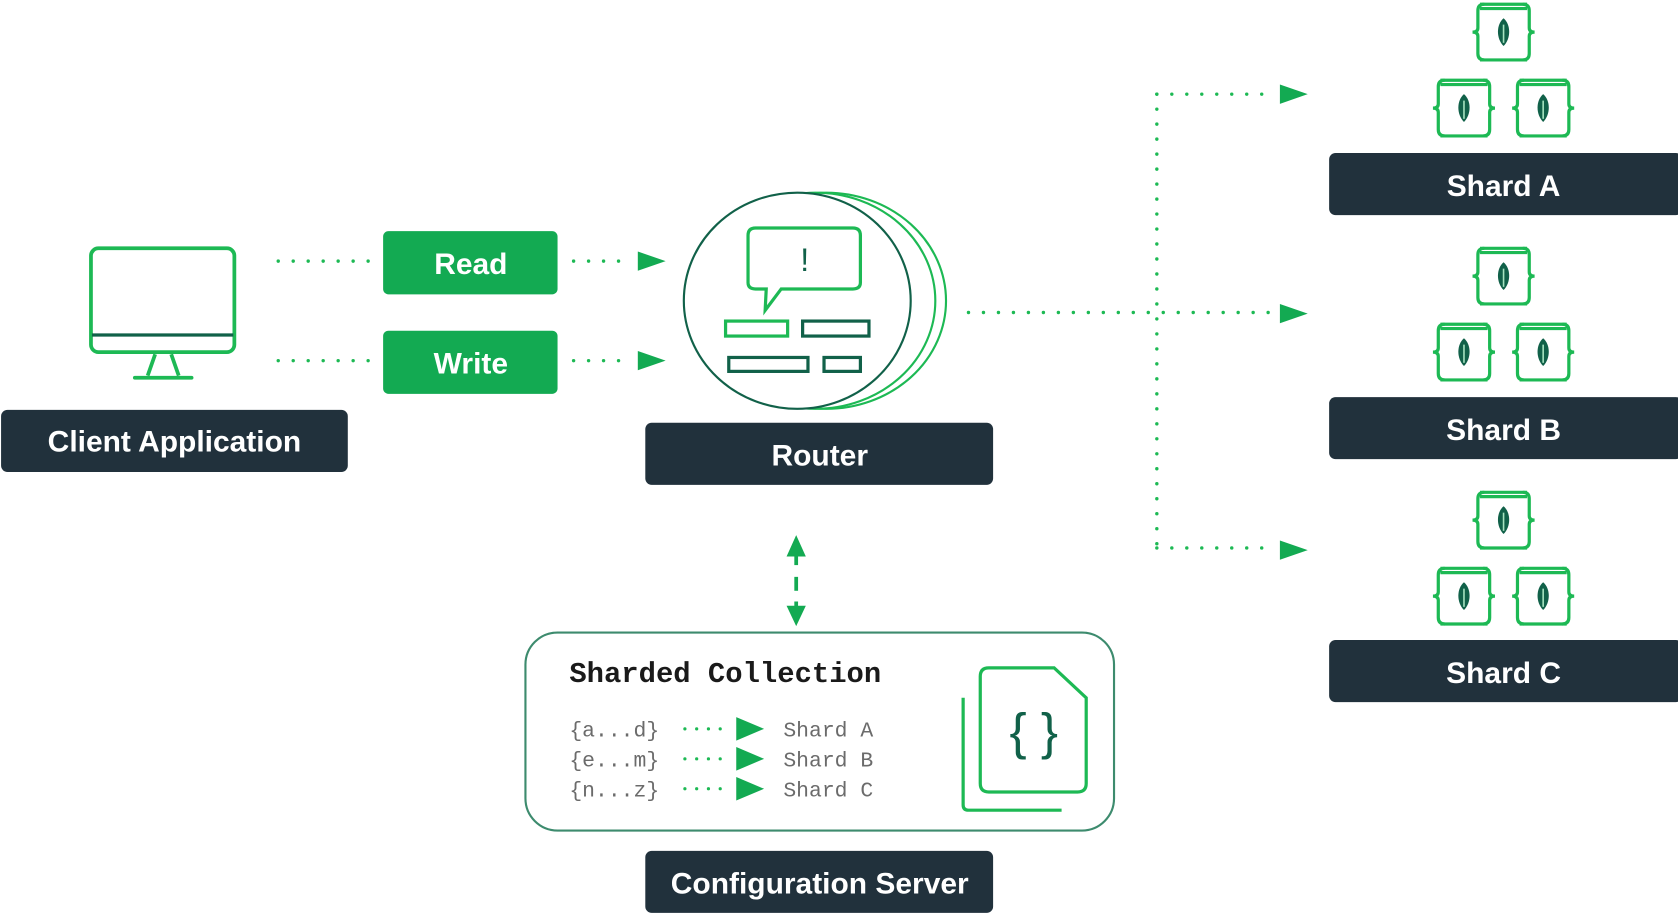 The image size is (1678, 914). What do you see at coordinates (725, 674) in the screenshot?
I see `sharded-collection-title: Sharded Collection` at bounding box center [725, 674].